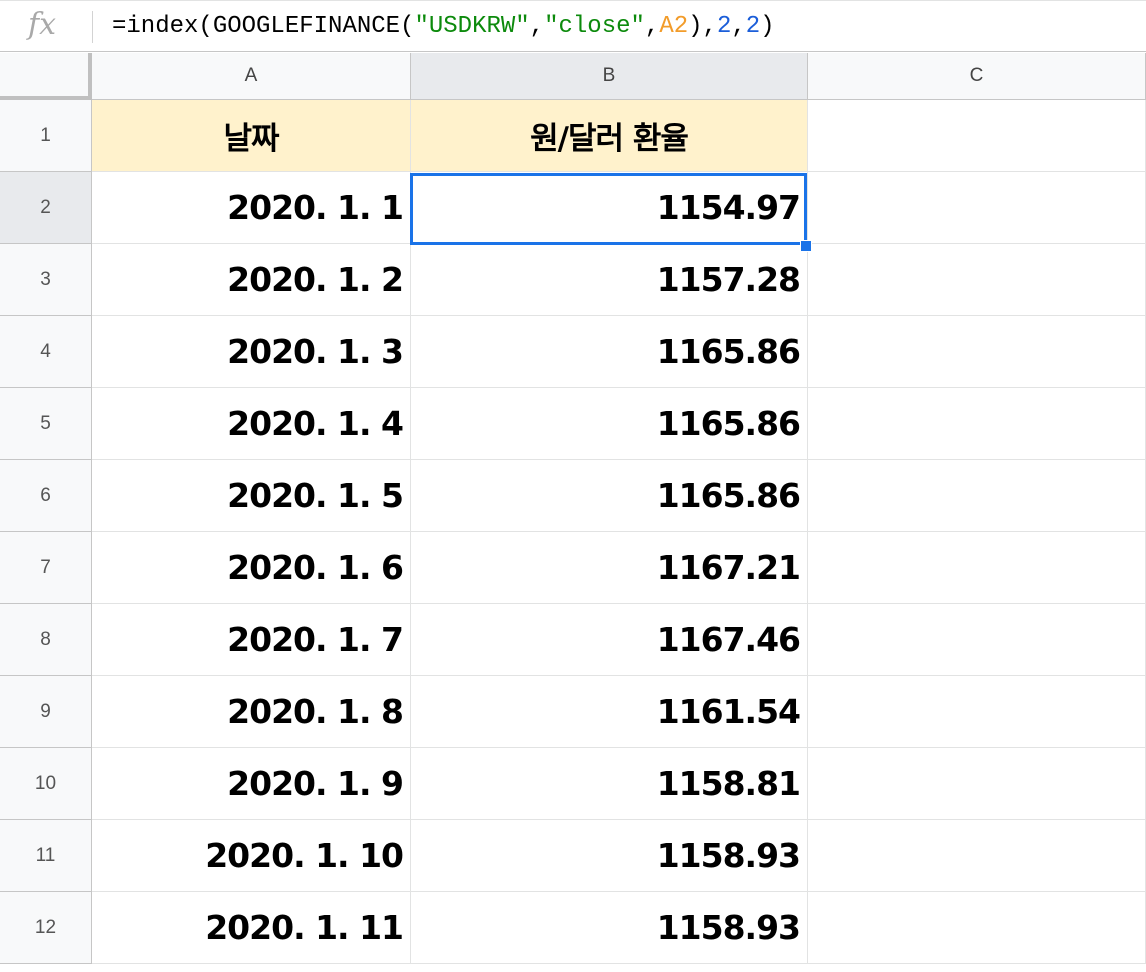 The height and width of the screenshot is (972, 1146). What do you see at coordinates (251, 280) in the screenshot?
I see `date-cell: 2020. 1. 2` at bounding box center [251, 280].